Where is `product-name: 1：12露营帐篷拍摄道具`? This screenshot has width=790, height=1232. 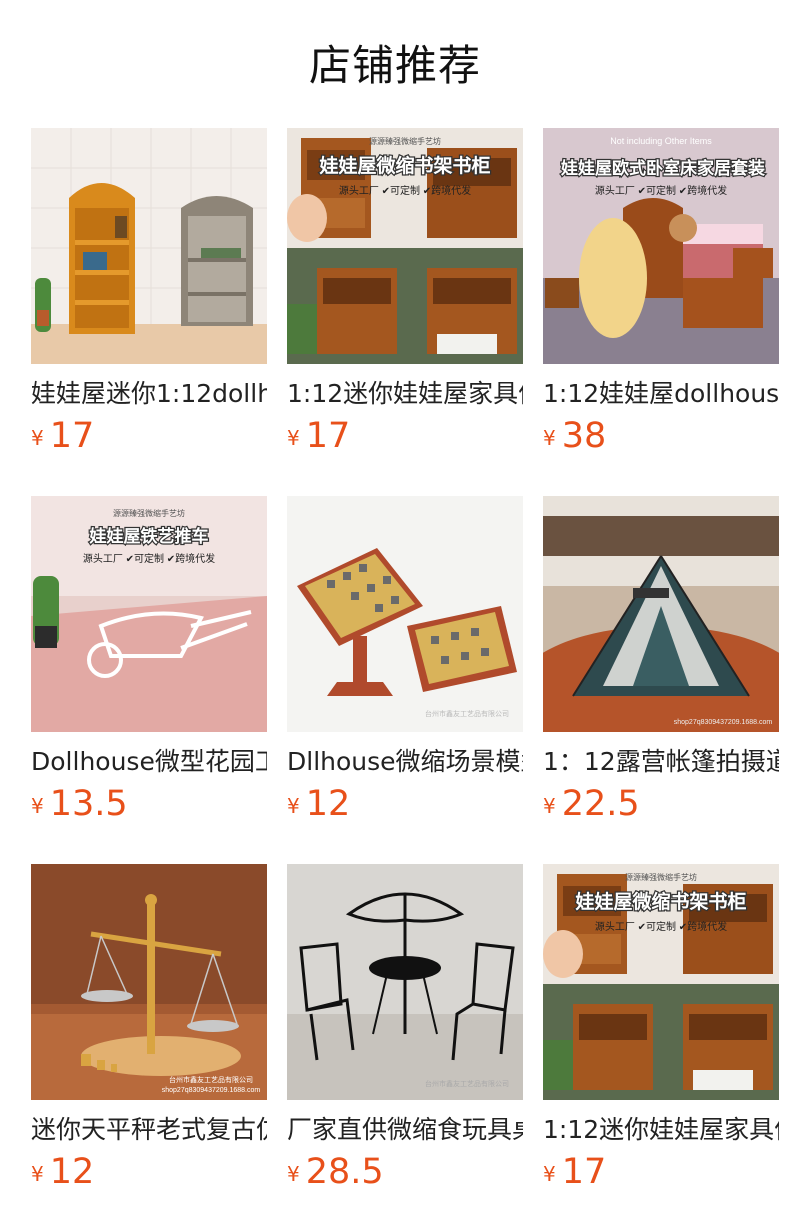
product-name: 1：12露营帐篷拍摄道具 is located at coordinates (661, 762).